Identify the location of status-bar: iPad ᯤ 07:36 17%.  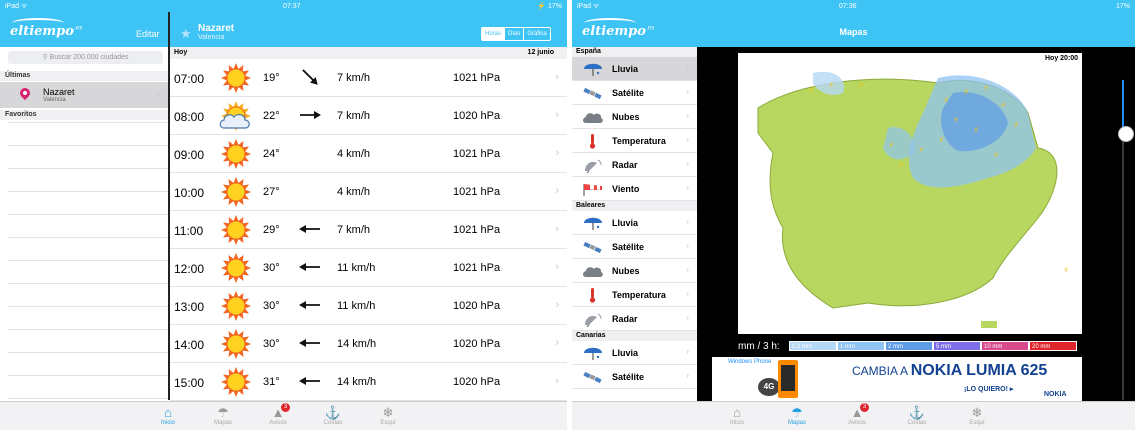
(853, 6).